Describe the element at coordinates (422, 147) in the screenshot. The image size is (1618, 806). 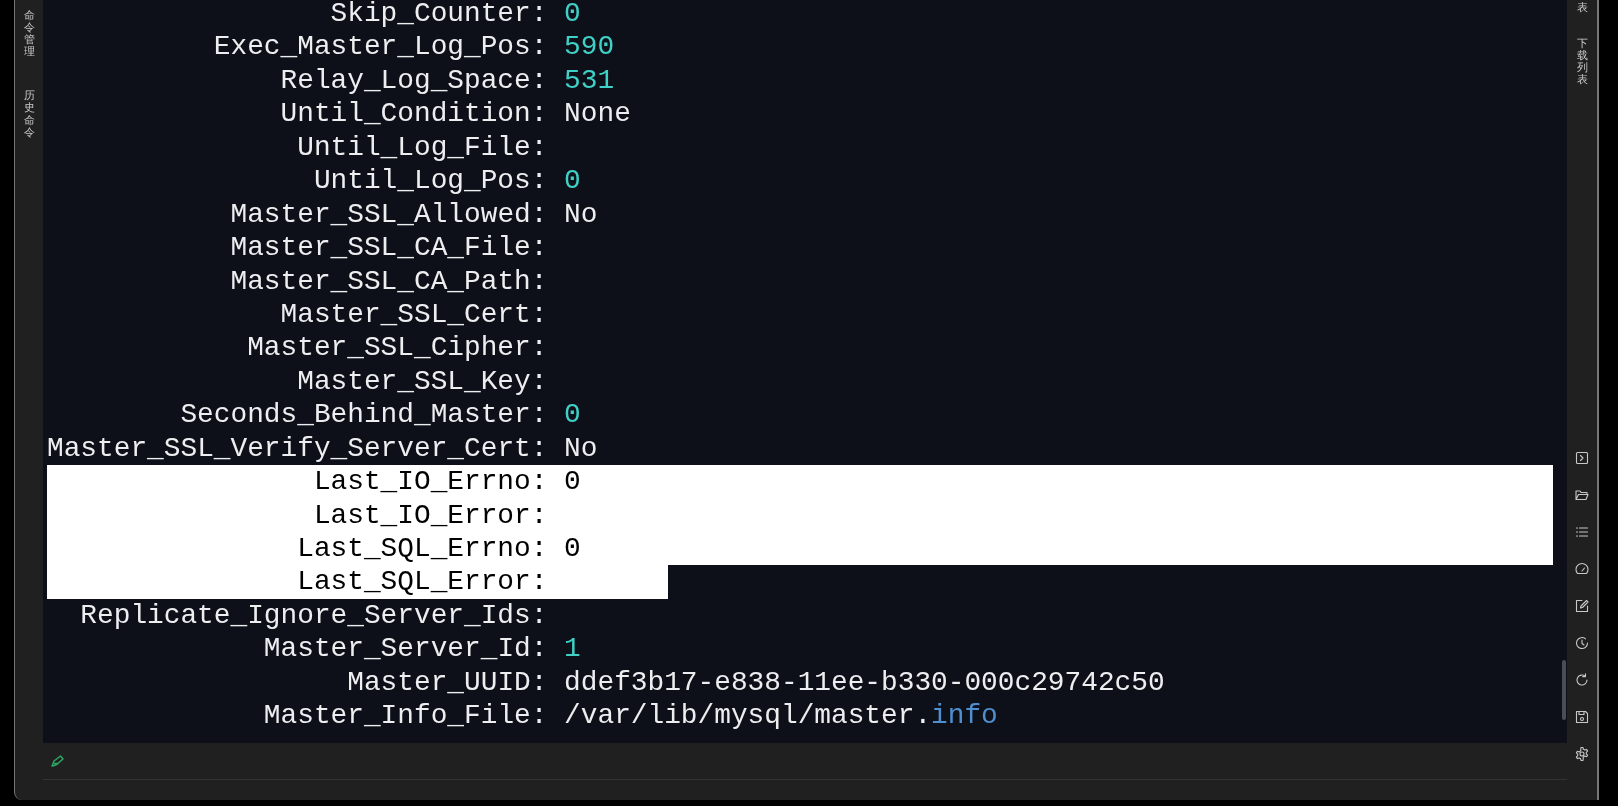
I see `field-label: Until_Log_File:` at that location.